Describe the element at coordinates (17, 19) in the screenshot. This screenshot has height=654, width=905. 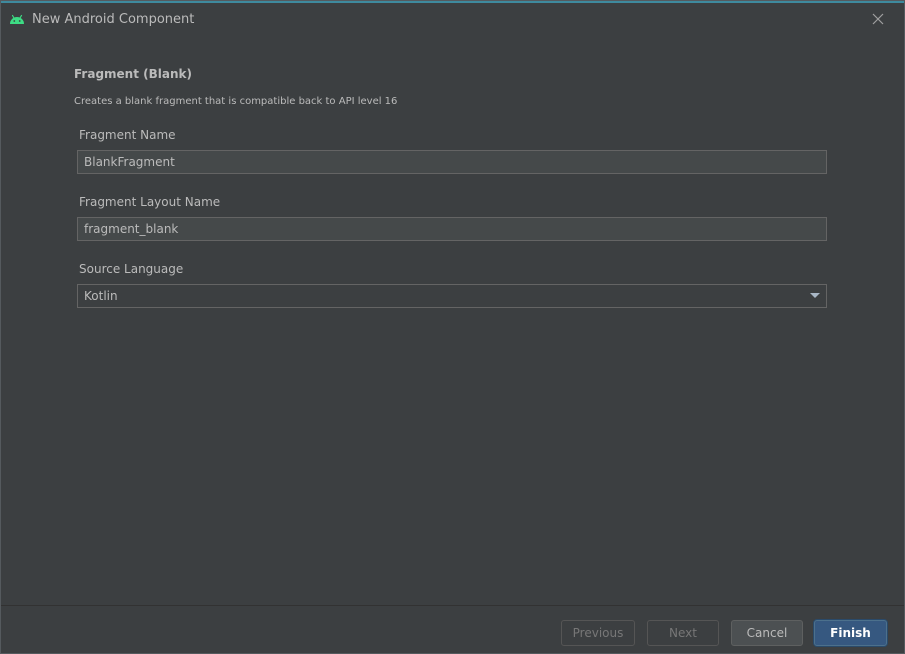
I see `android-icon` at that location.